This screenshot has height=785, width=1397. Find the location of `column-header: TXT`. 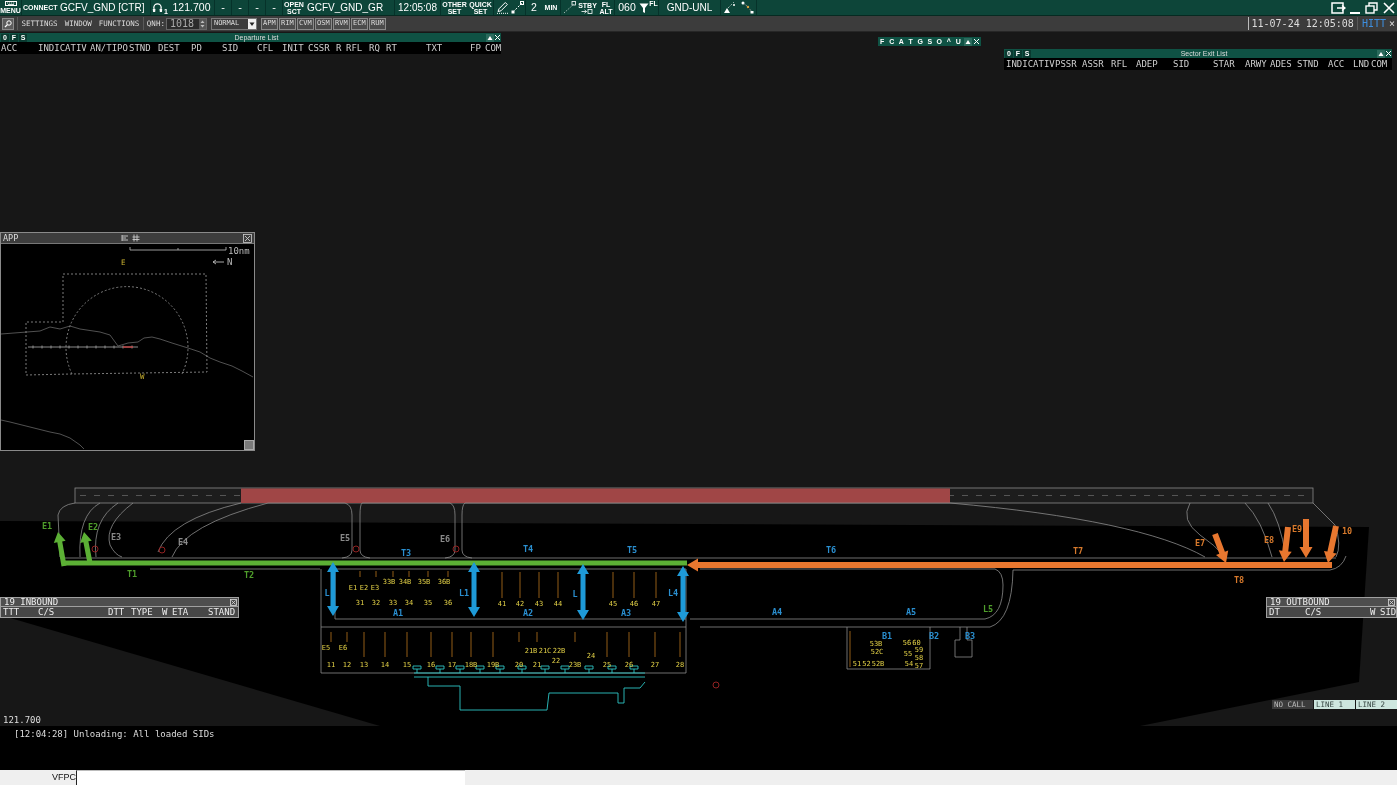

column-header: TXT is located at coordinates (434, 48).